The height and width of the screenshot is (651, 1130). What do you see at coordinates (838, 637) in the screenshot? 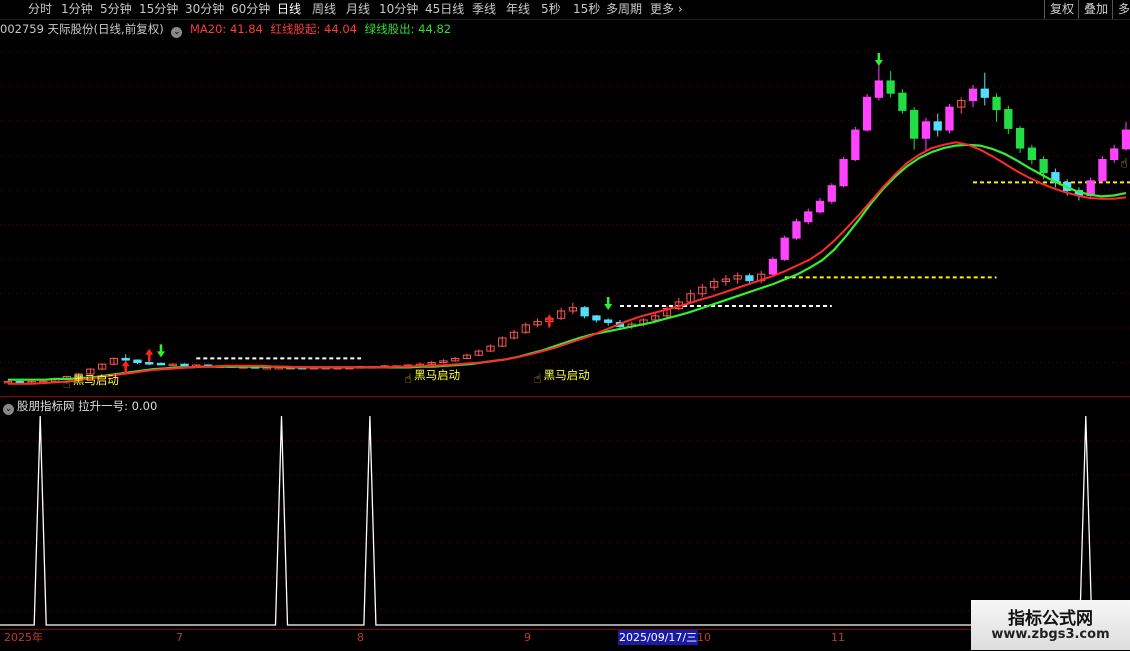
I see `time-tick: 11` at bounding box center [838, 637].